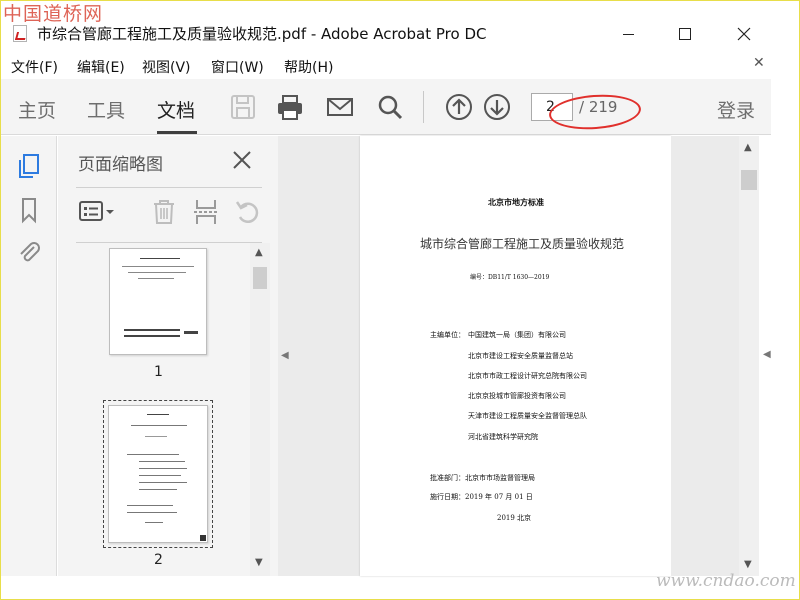 Image resolution: width=800 pixels, height=600 pixels. Describe the element at coordinates (34, 67) in the screenshot. I see `menu-file: 文件(F)` at that location.